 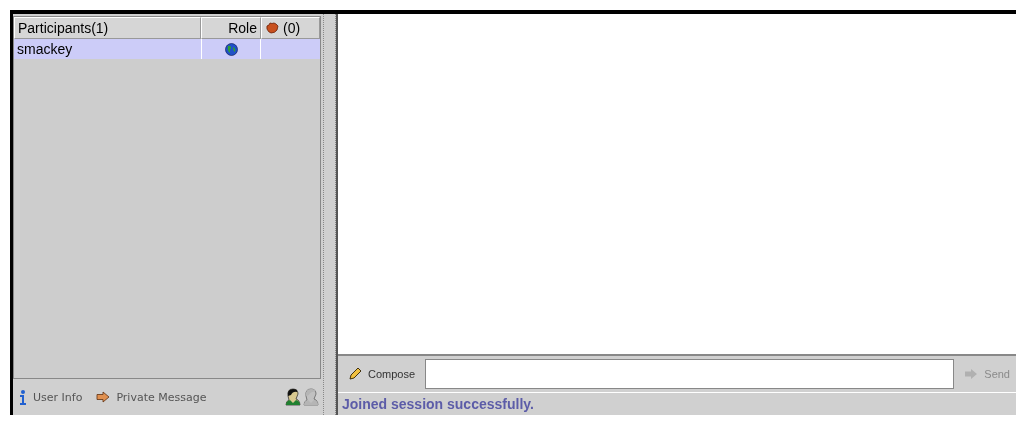 I want to click on raised-hand-icon, so click(x=272, y=28).